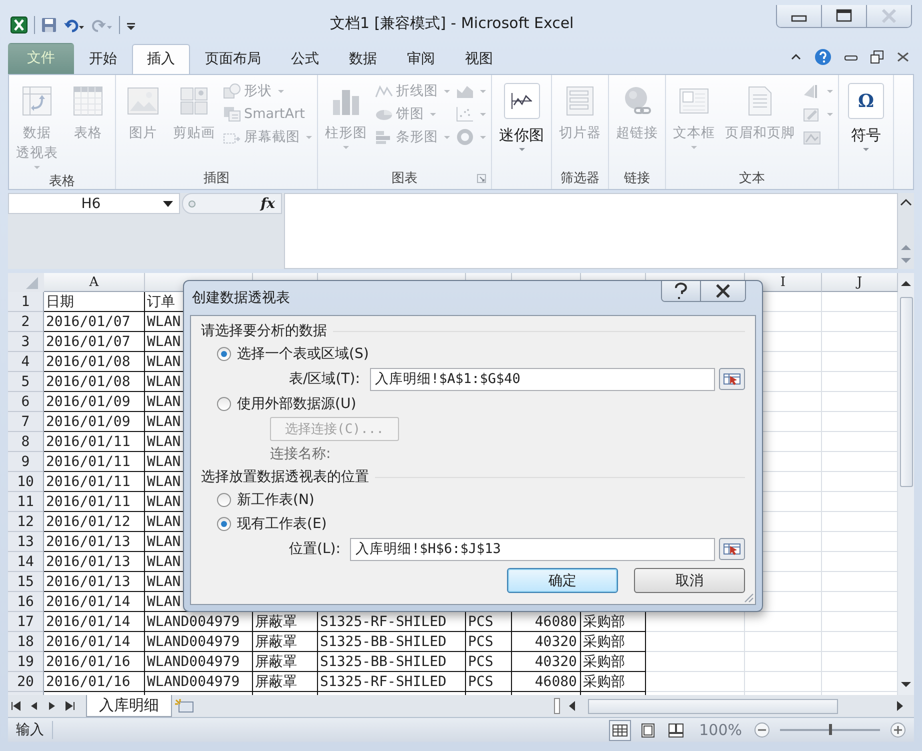 The width and height of the screenshot is (922, 751). Describe the element at coordinates (637, 178) in the screenshot. I see `group-label: 链接` at that location.